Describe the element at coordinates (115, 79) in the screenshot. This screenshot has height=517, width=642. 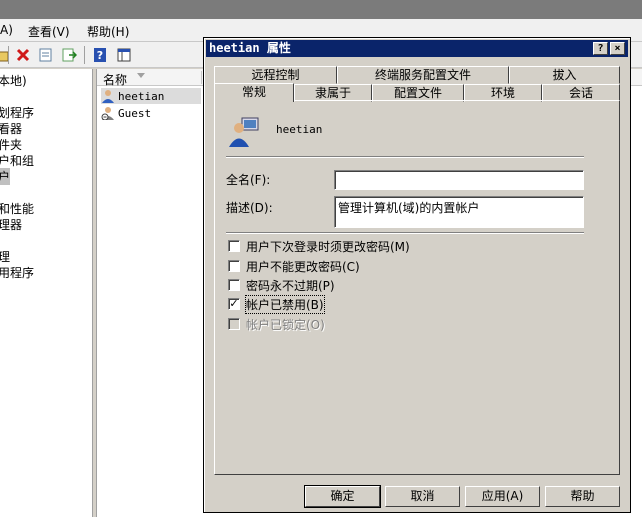
I see `column-name-label: 名称` at that location.